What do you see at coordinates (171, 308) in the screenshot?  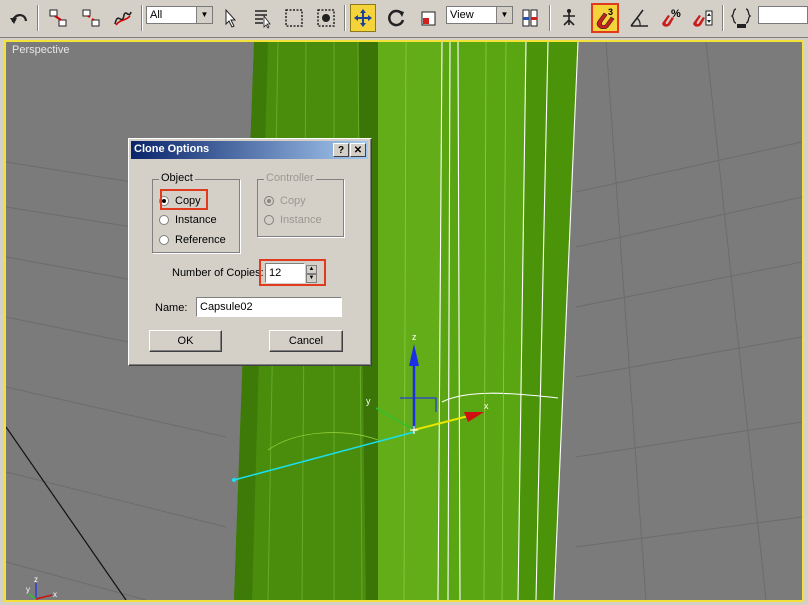 I see `name-label: Name:` at bounding box center [171, 308].